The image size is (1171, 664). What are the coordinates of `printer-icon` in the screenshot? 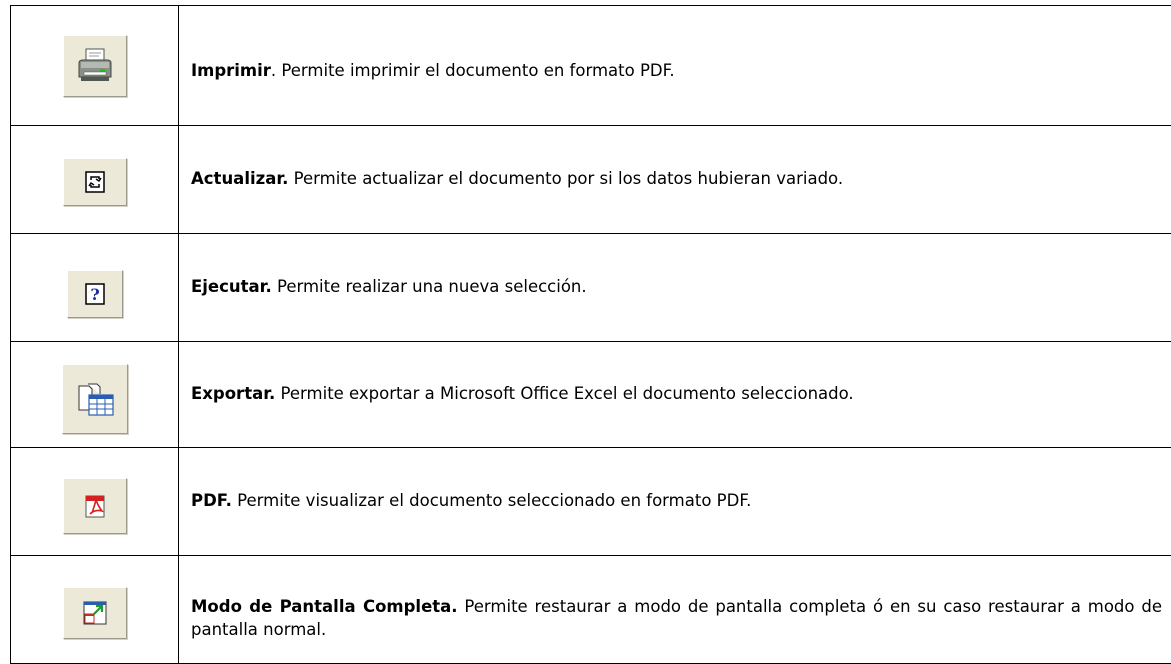 It's located at (95, 66).